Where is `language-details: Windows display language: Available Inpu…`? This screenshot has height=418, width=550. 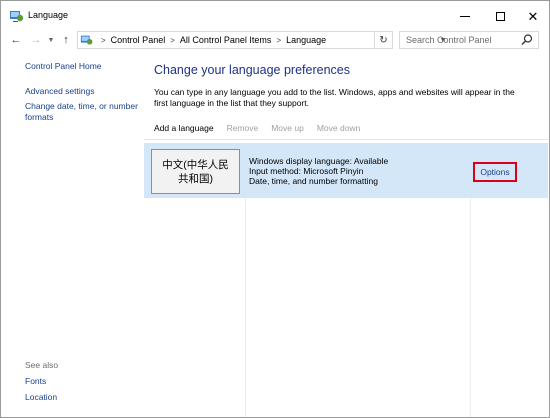
language-details: Windows display language: Available Inpu… is located at coordinates (318, 171).